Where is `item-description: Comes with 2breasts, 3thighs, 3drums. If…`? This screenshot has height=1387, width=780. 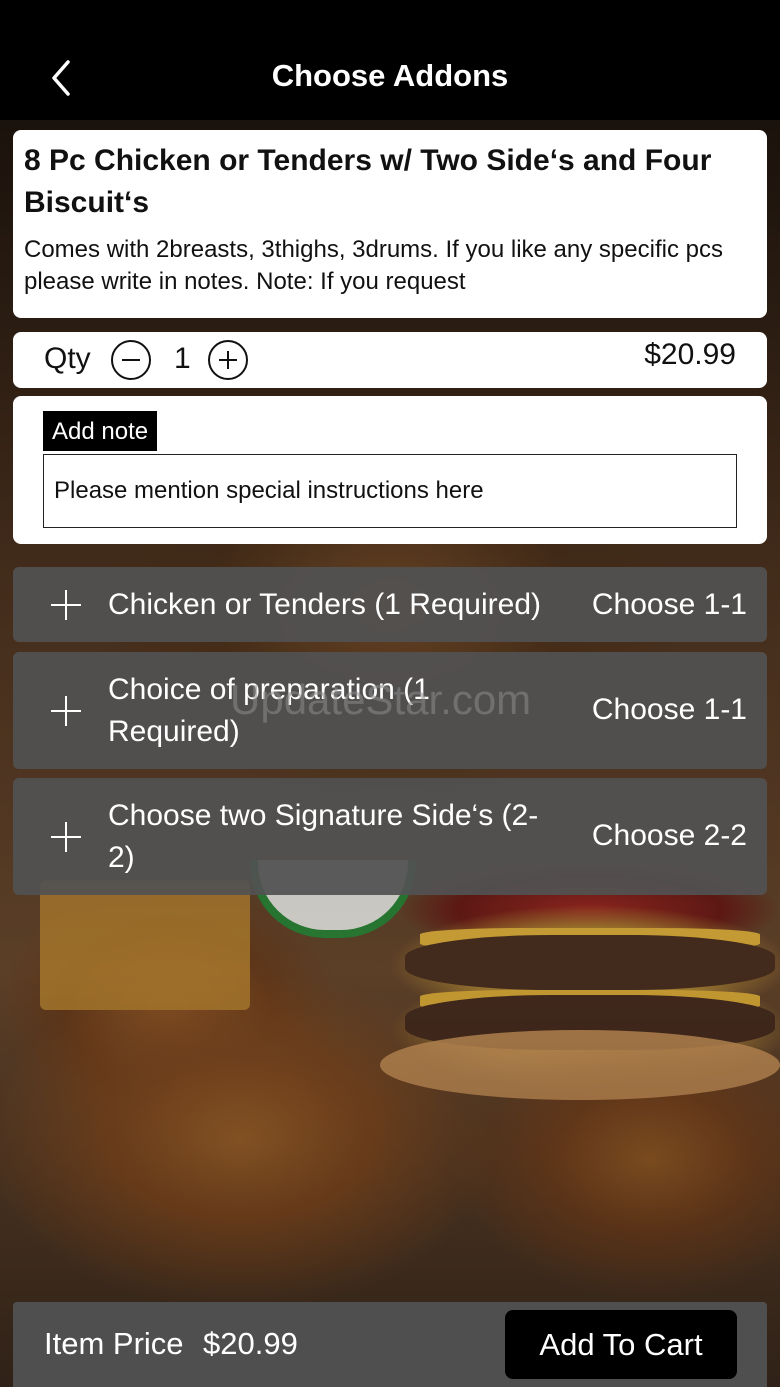 item-description: Comes with 2breasts, 3thighs, 3drums. If… is located at coordinates (373, 265).